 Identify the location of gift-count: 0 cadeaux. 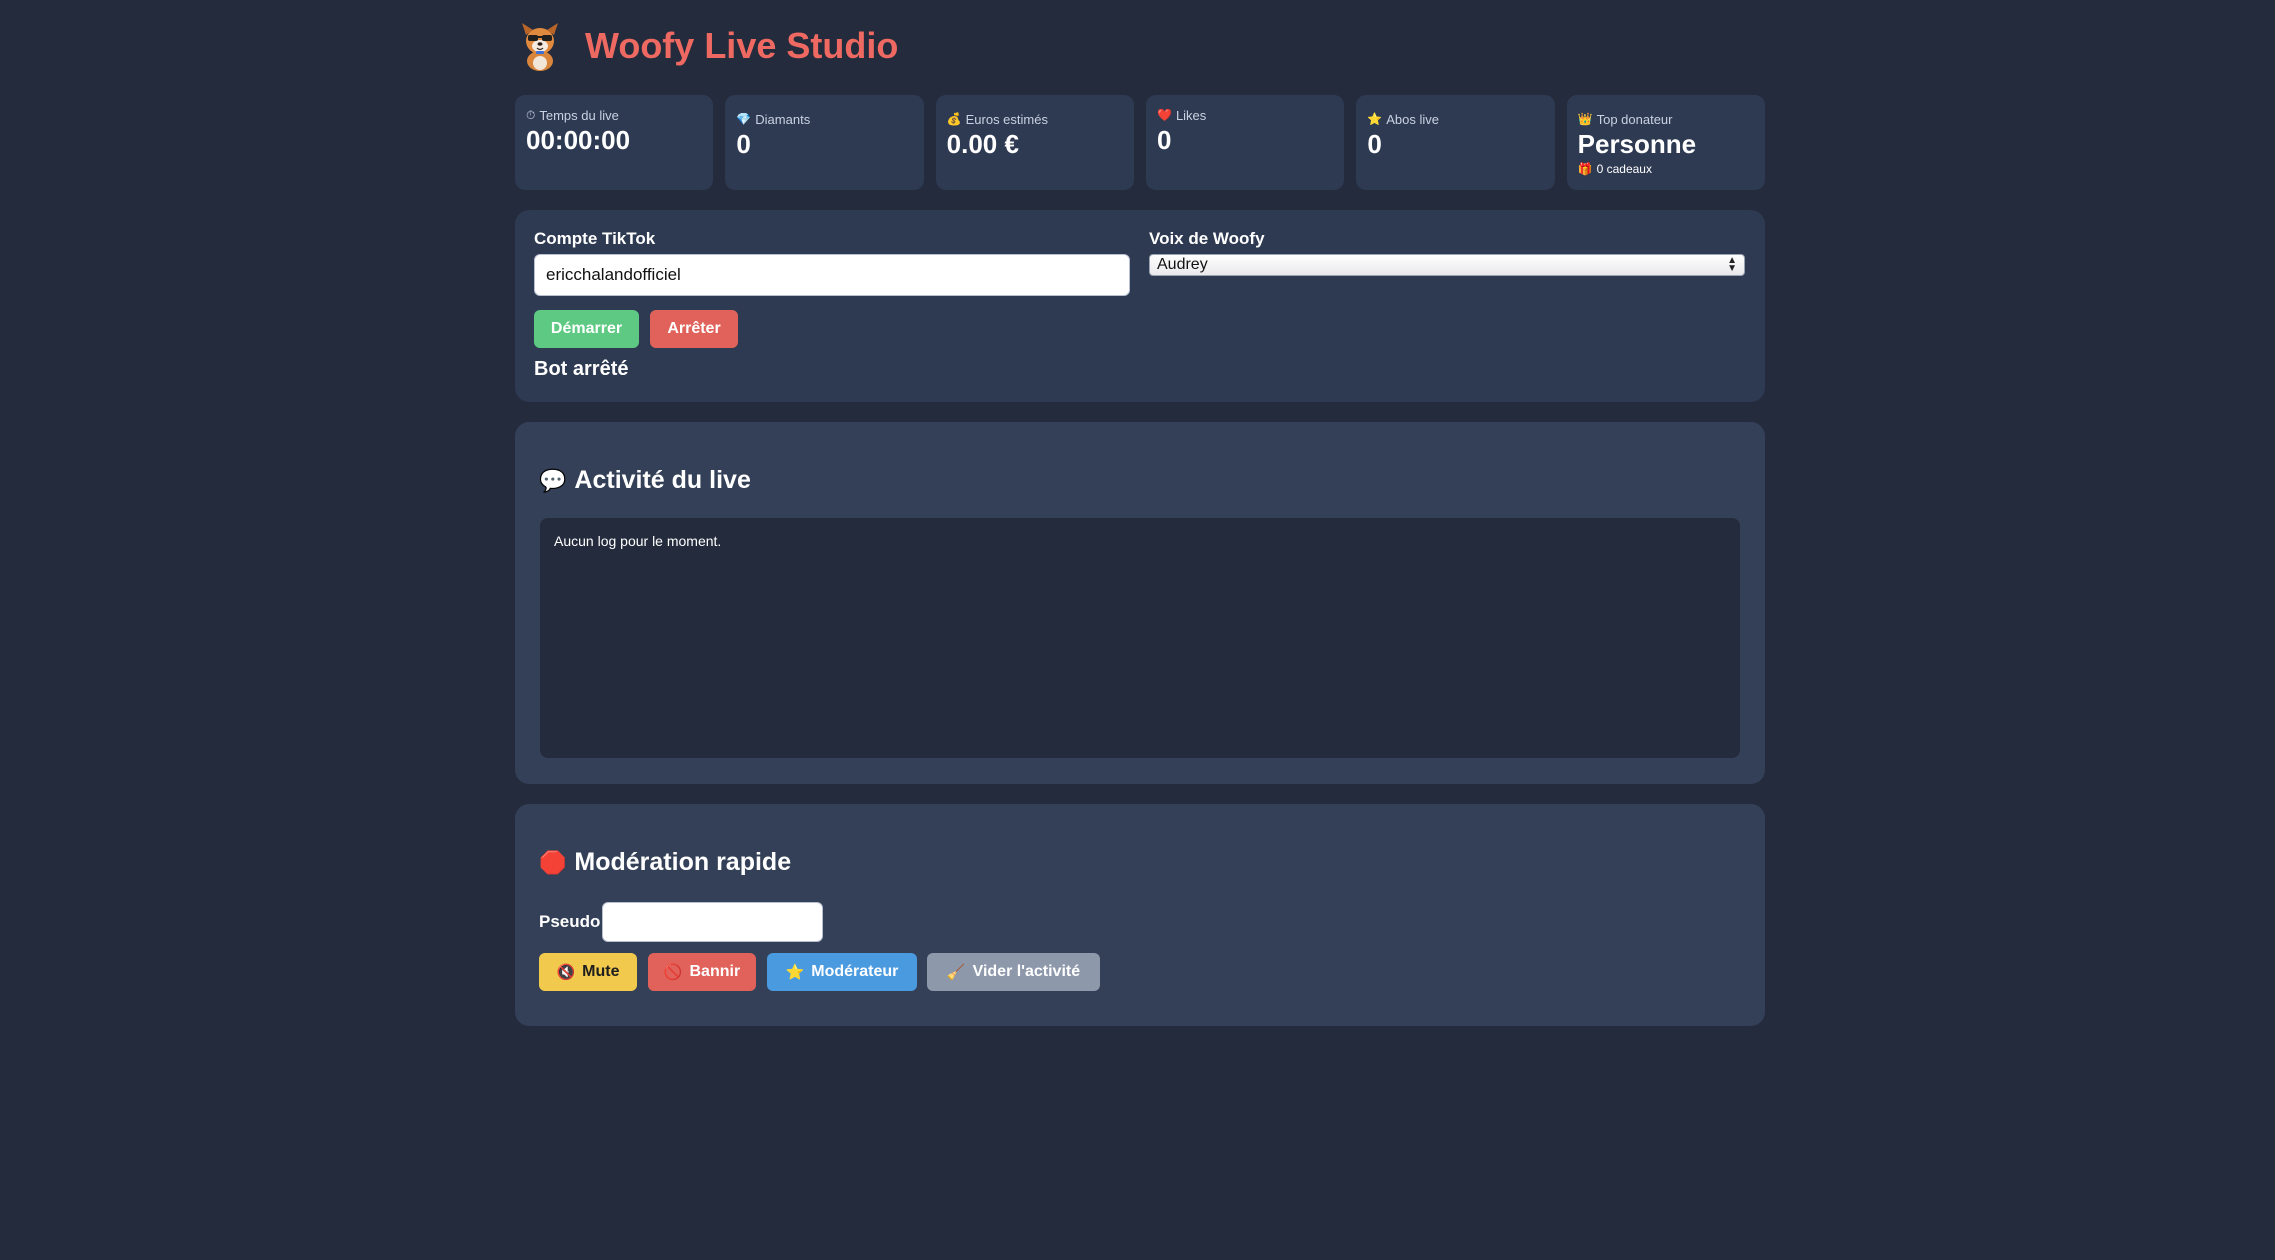
(1624, 169).